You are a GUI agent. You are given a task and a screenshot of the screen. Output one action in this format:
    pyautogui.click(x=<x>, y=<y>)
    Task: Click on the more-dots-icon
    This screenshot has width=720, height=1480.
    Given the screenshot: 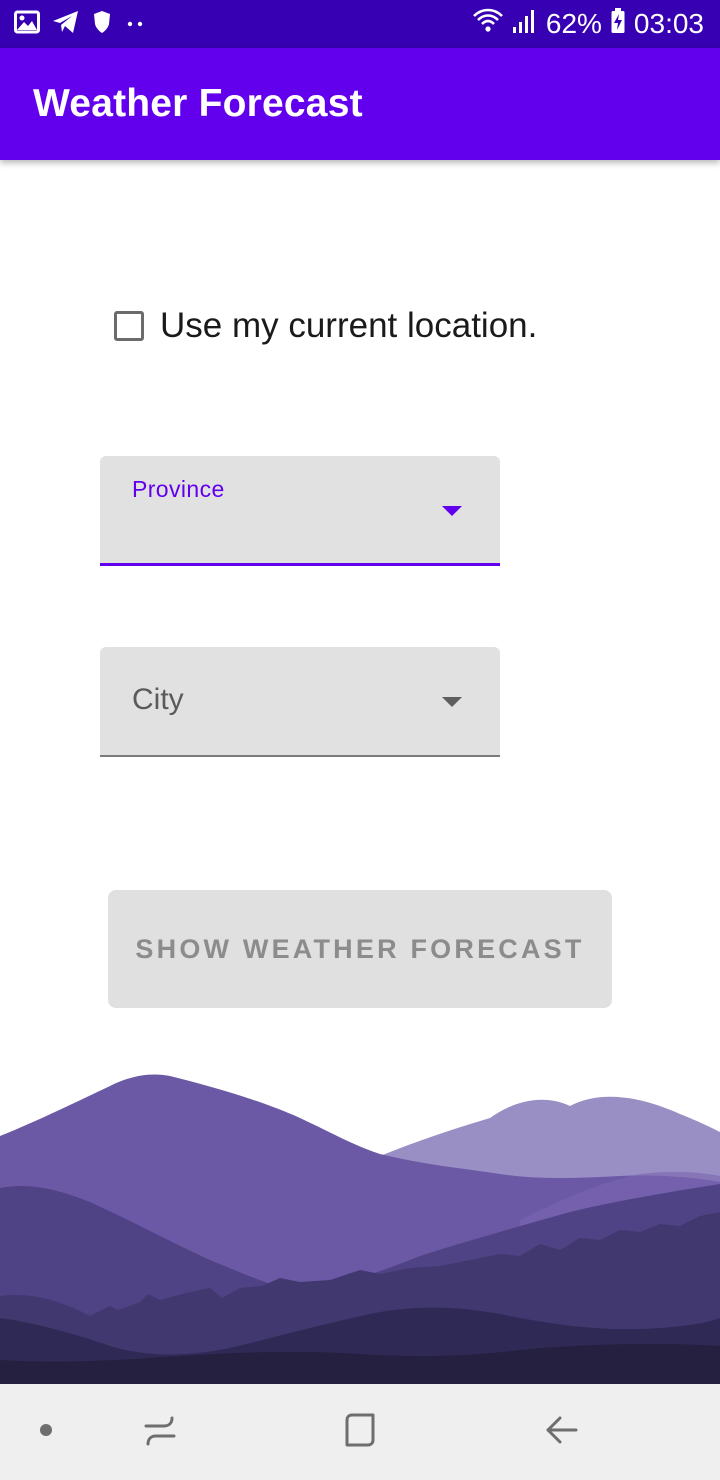 What is the action you would take?
    pyautogui.click(x=135, y=24)
    